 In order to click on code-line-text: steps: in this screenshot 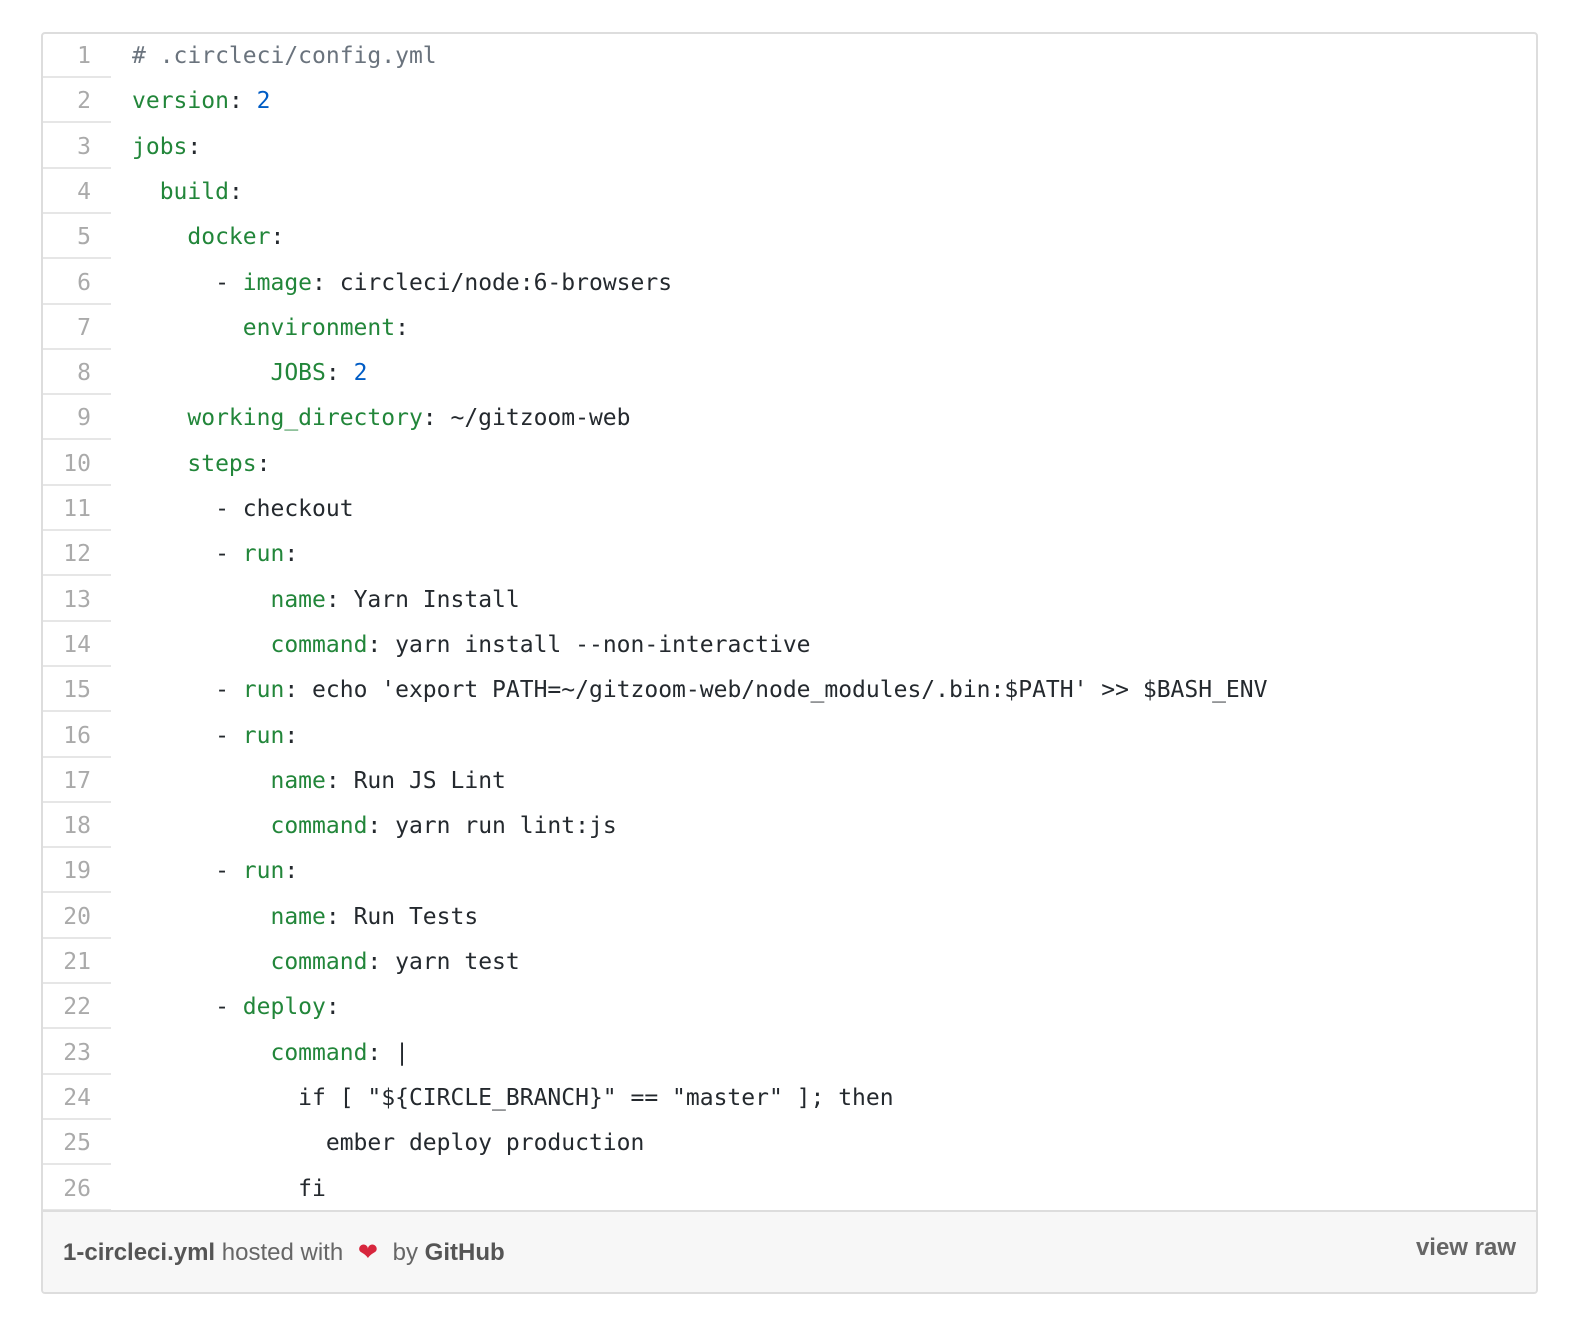, I will do `click(201, 464)`.